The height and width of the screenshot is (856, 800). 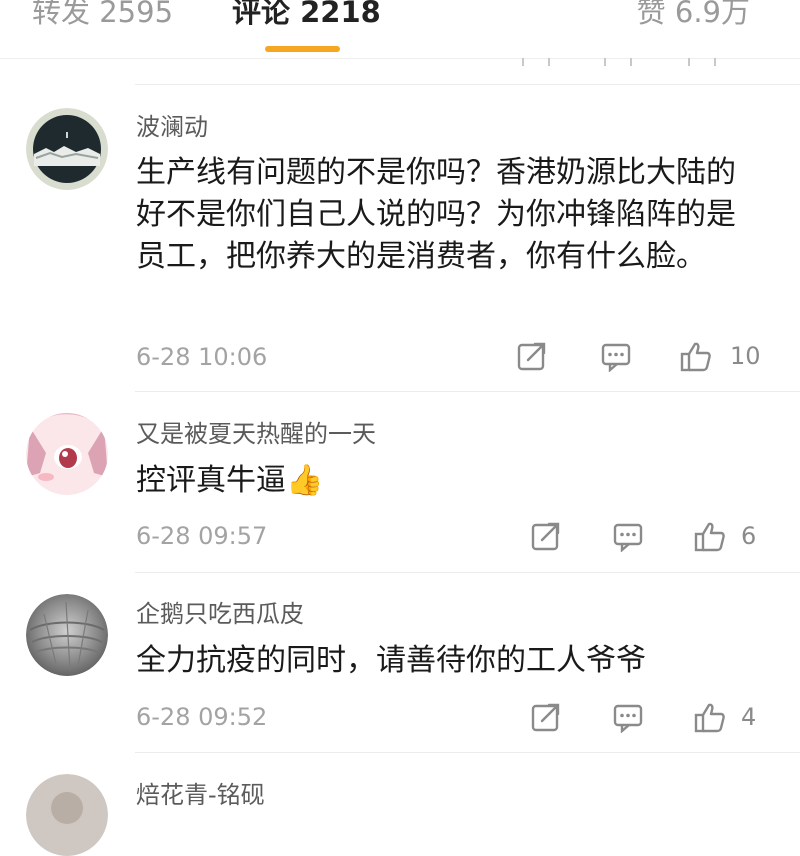 I want to click on like-count: 6, so click(x=749, y=536).